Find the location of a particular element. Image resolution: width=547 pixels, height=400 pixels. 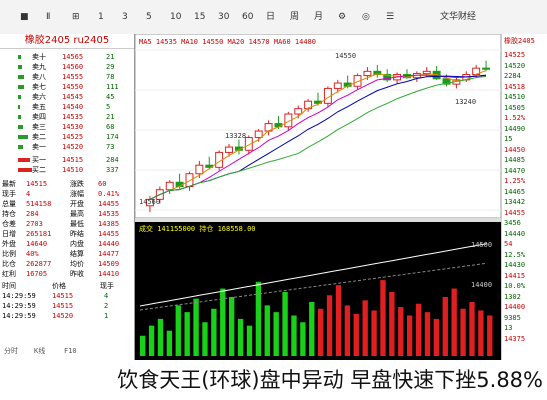

right-row: 10.0% is located at coordinates (515, 286).